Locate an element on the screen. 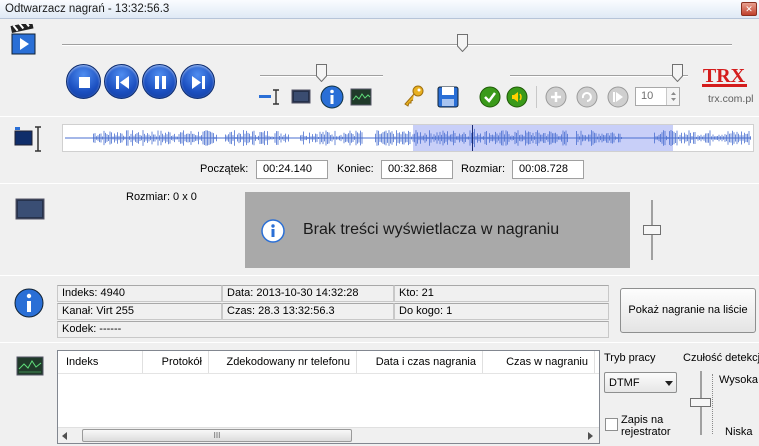 Image resolution: width=759 pixels, height=446 pixels. count-spinner: 10 is located at coordinates (657, 96).